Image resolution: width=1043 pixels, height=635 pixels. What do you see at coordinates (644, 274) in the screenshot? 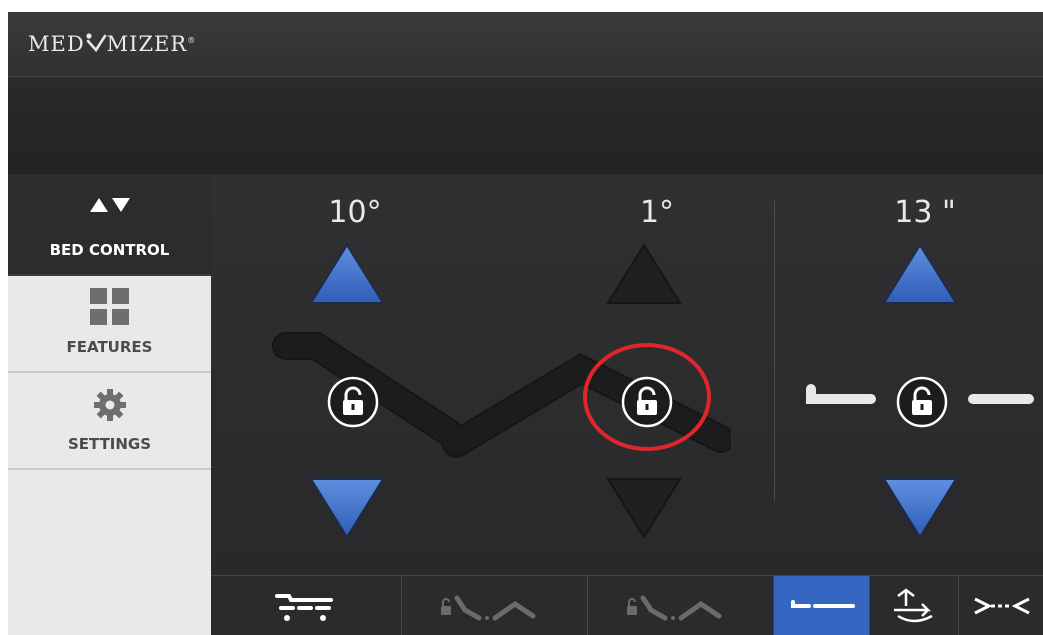
I see `foot-up-button` at bounding box center [644, 274].